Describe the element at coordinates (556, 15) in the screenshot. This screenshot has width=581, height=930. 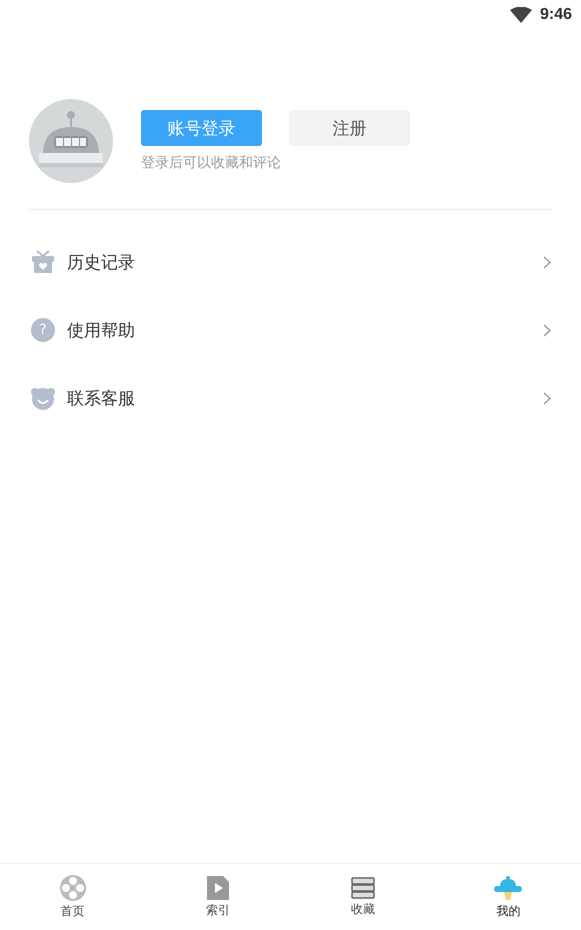
I see `status-time: 9:46` at that location.